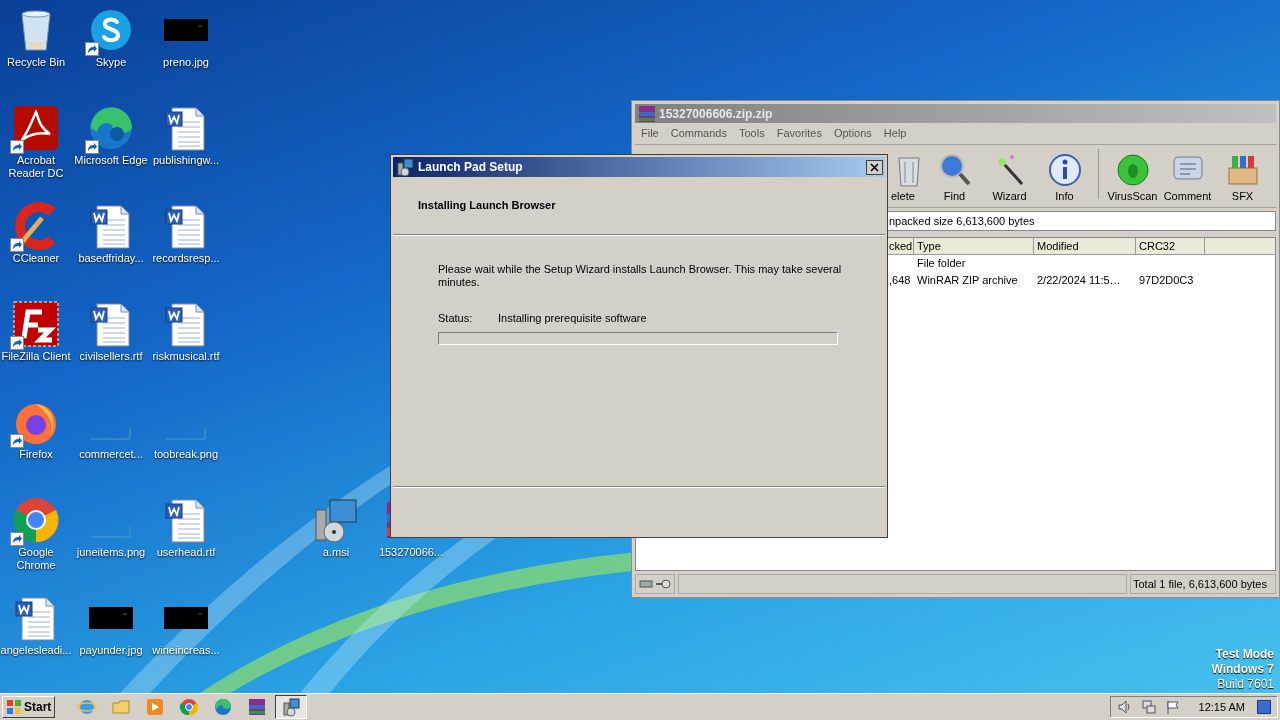 The width and height of the screenshot is (1280, 720). I want to click on toolbar-button: VirusScan, so click(1132, 177).